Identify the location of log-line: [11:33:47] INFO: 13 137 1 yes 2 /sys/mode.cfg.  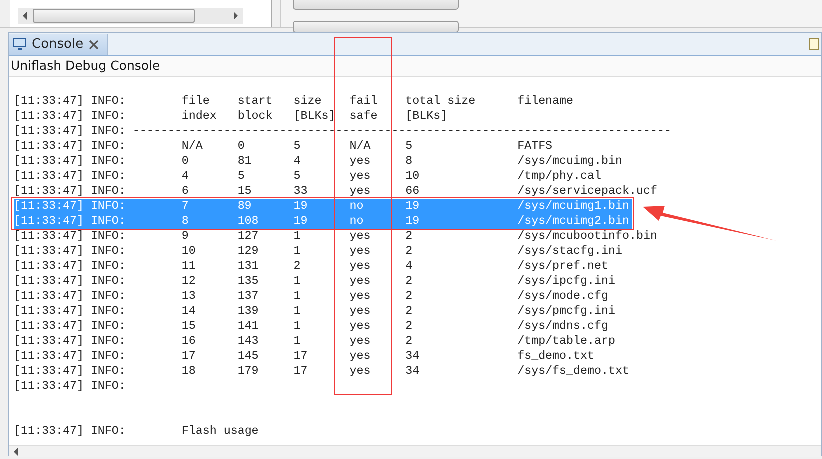
(312, 296).